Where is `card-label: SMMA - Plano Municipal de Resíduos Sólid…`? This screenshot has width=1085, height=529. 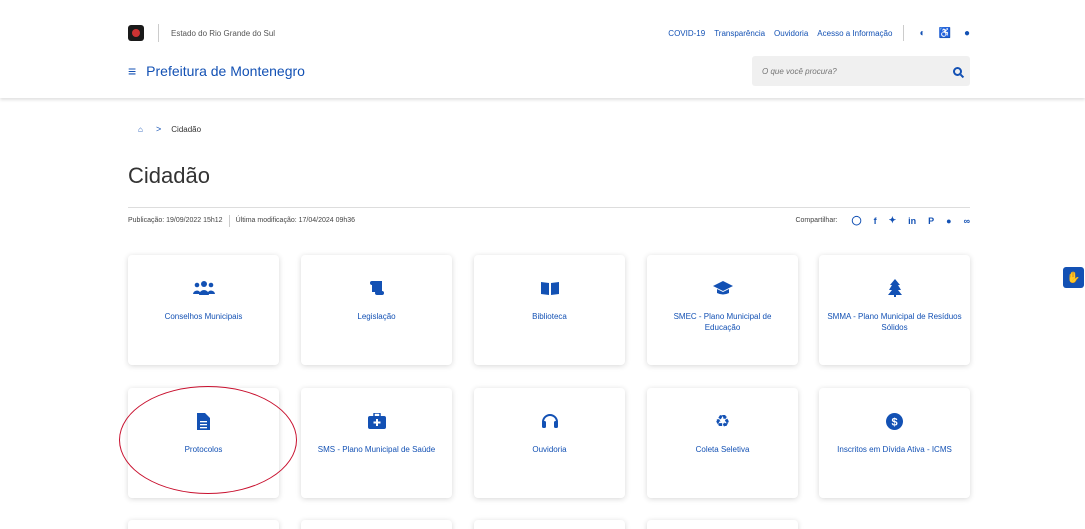
card-label: SMMA - Plano Municipal de Resíduos Sólid… is located at coordinates (894, 322).